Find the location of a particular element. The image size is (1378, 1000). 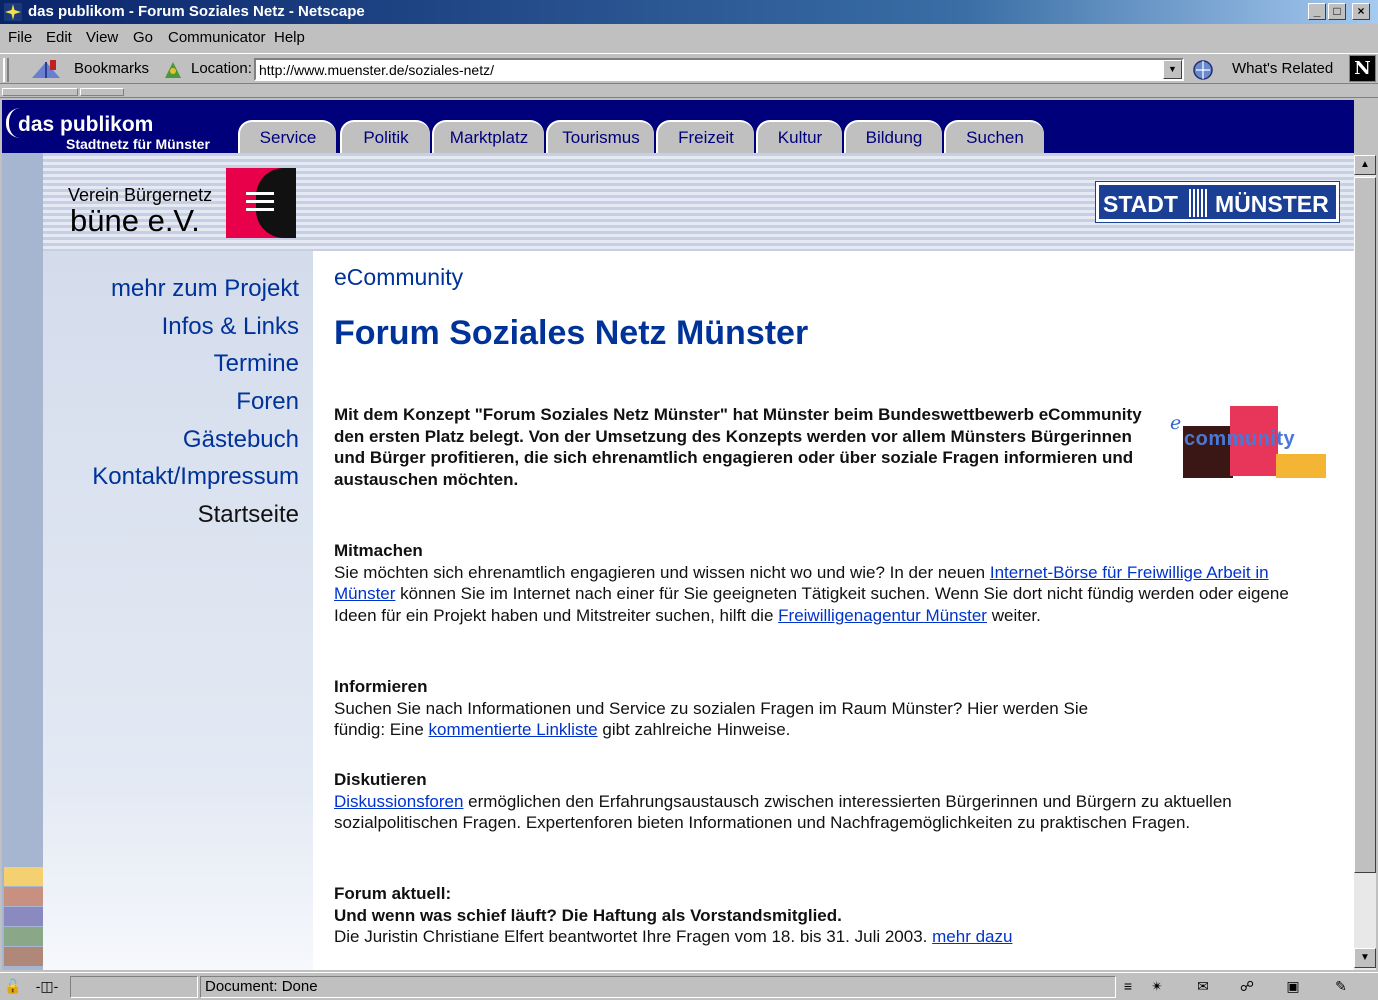

menu-file: File is located at coordinates (20, 37).